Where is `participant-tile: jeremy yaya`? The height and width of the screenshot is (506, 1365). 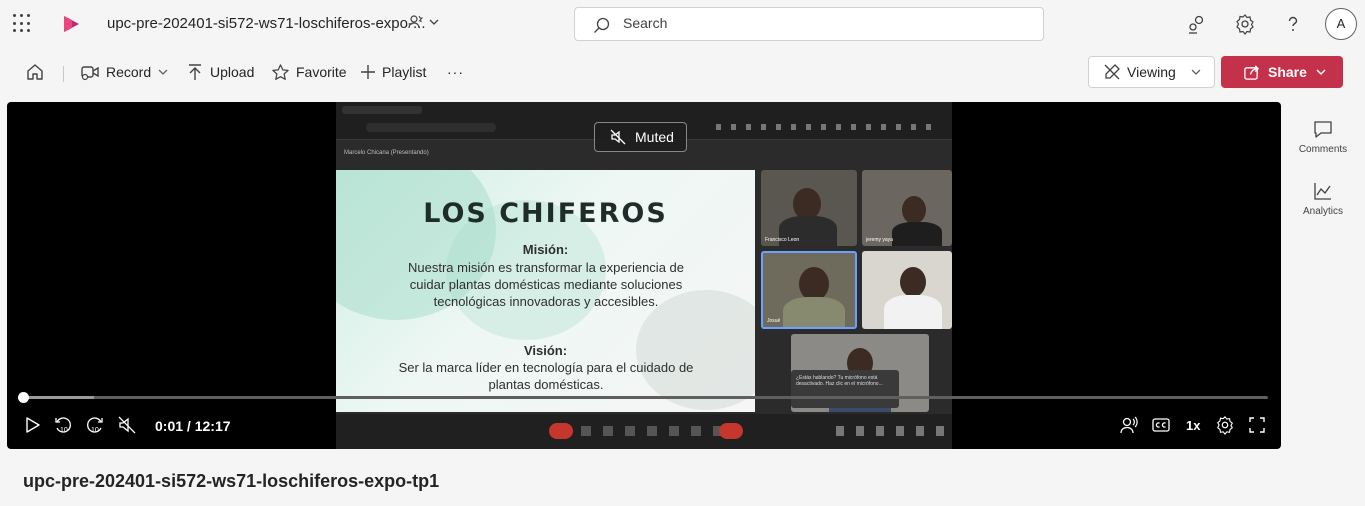 participant-tile: jeremy yaya is located at coordinates (907, 208).